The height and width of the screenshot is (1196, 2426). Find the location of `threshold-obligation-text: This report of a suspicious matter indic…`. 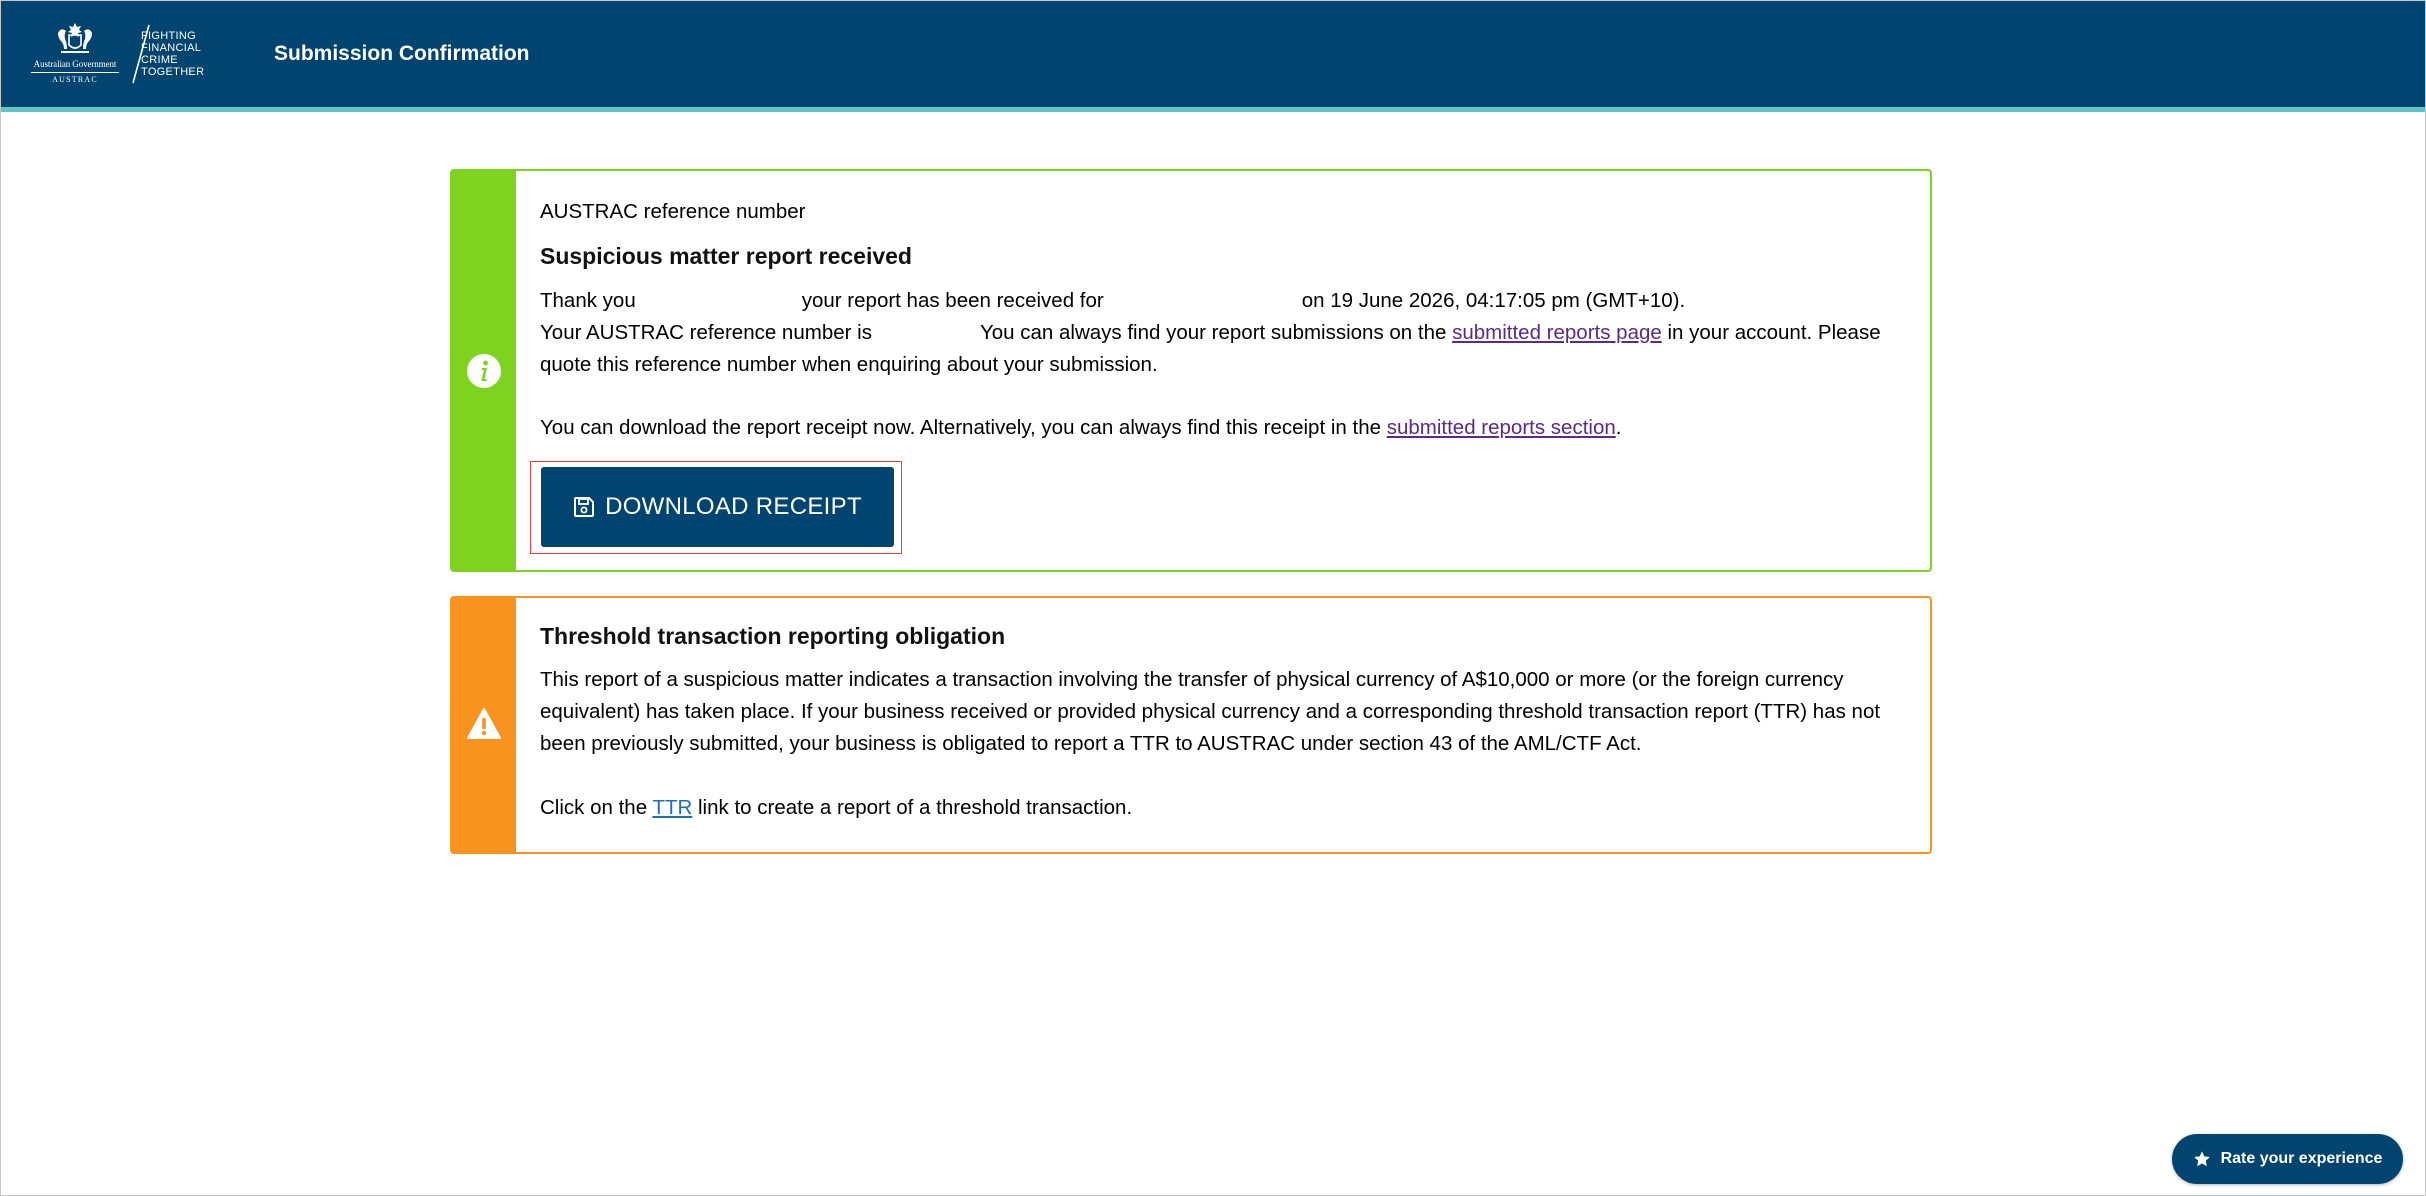

threshold-obligation-text: This report of a suspicious matter indic… is located at coordinates (1210, 711).